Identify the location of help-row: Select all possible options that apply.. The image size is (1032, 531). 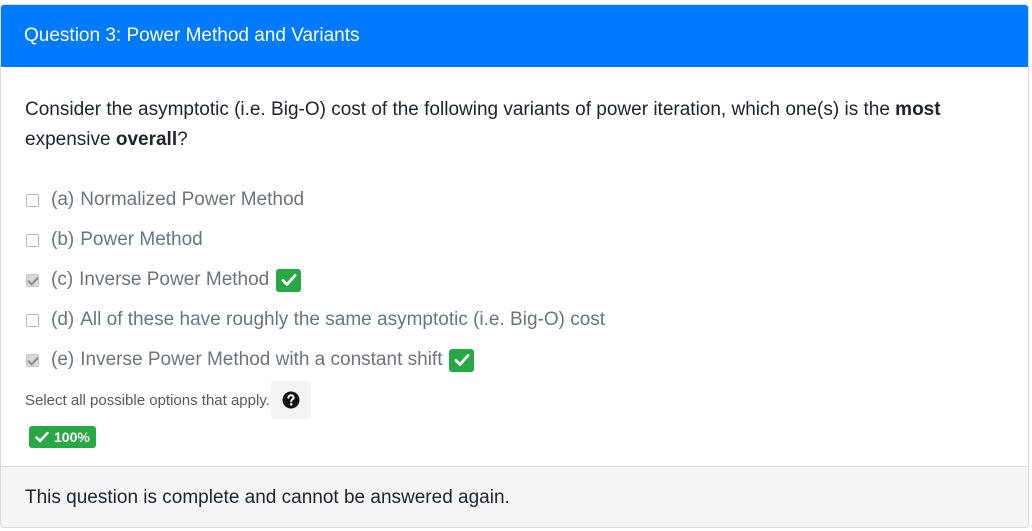
(514, 400).